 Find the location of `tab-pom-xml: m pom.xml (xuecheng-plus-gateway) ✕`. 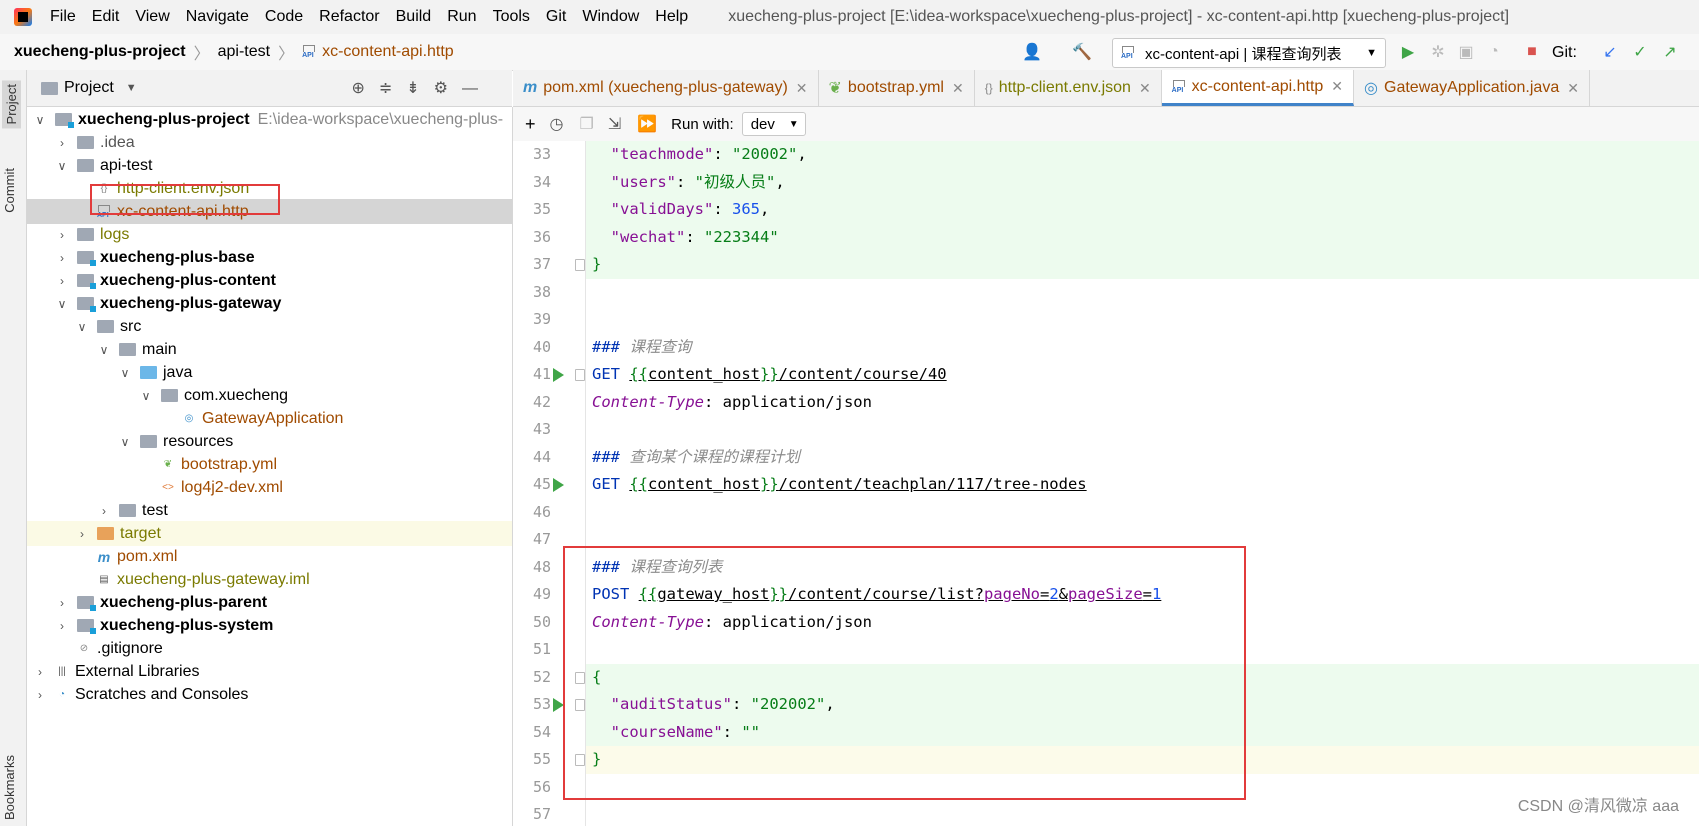

tab-pom-xml: m pom.xml (xuecheng-plus-gateway) ✕ is located at coordinates (666, 88).